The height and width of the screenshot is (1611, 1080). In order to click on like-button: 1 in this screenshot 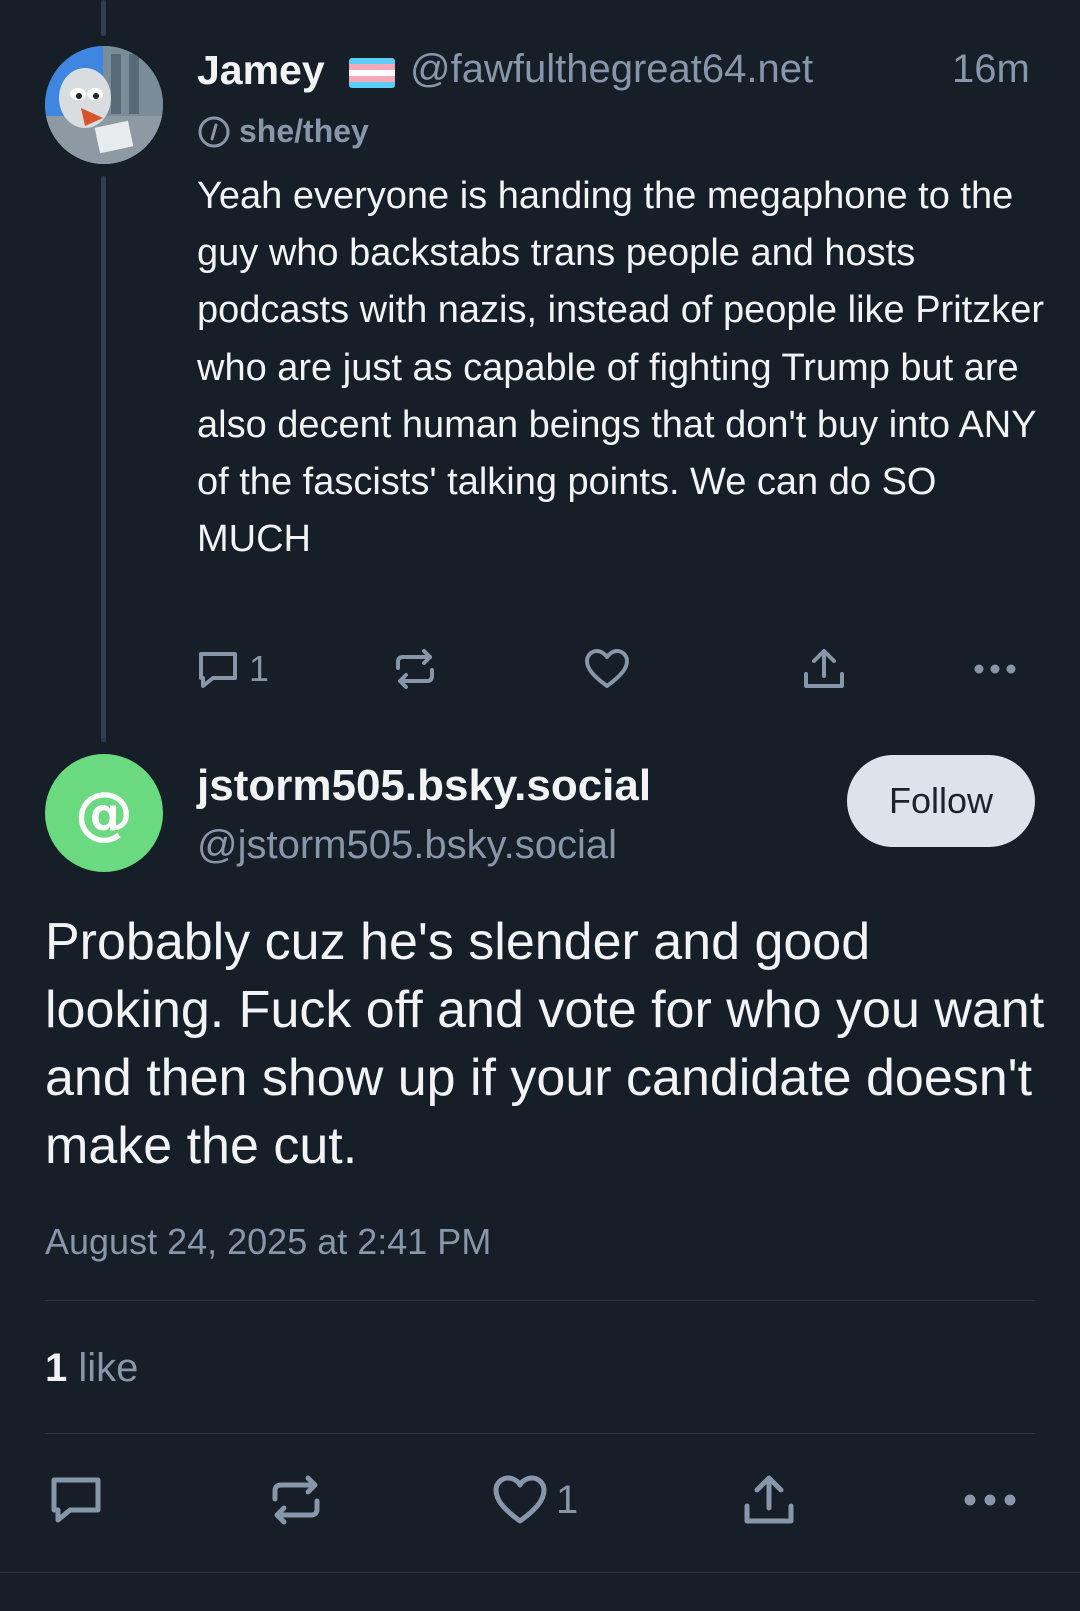, I will do `click(535, 1500)`.